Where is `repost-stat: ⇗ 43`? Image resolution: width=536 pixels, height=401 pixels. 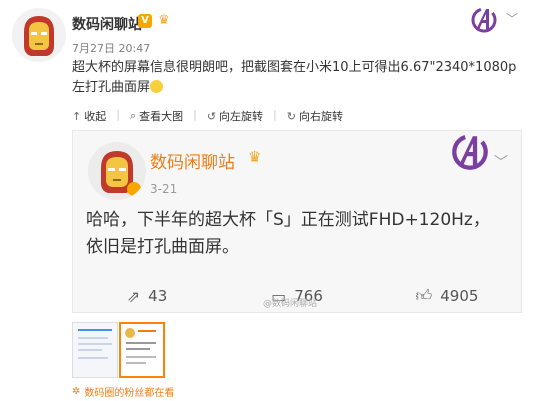
repost-stat: ⇗ 43 is located at coordinates (147, 296).